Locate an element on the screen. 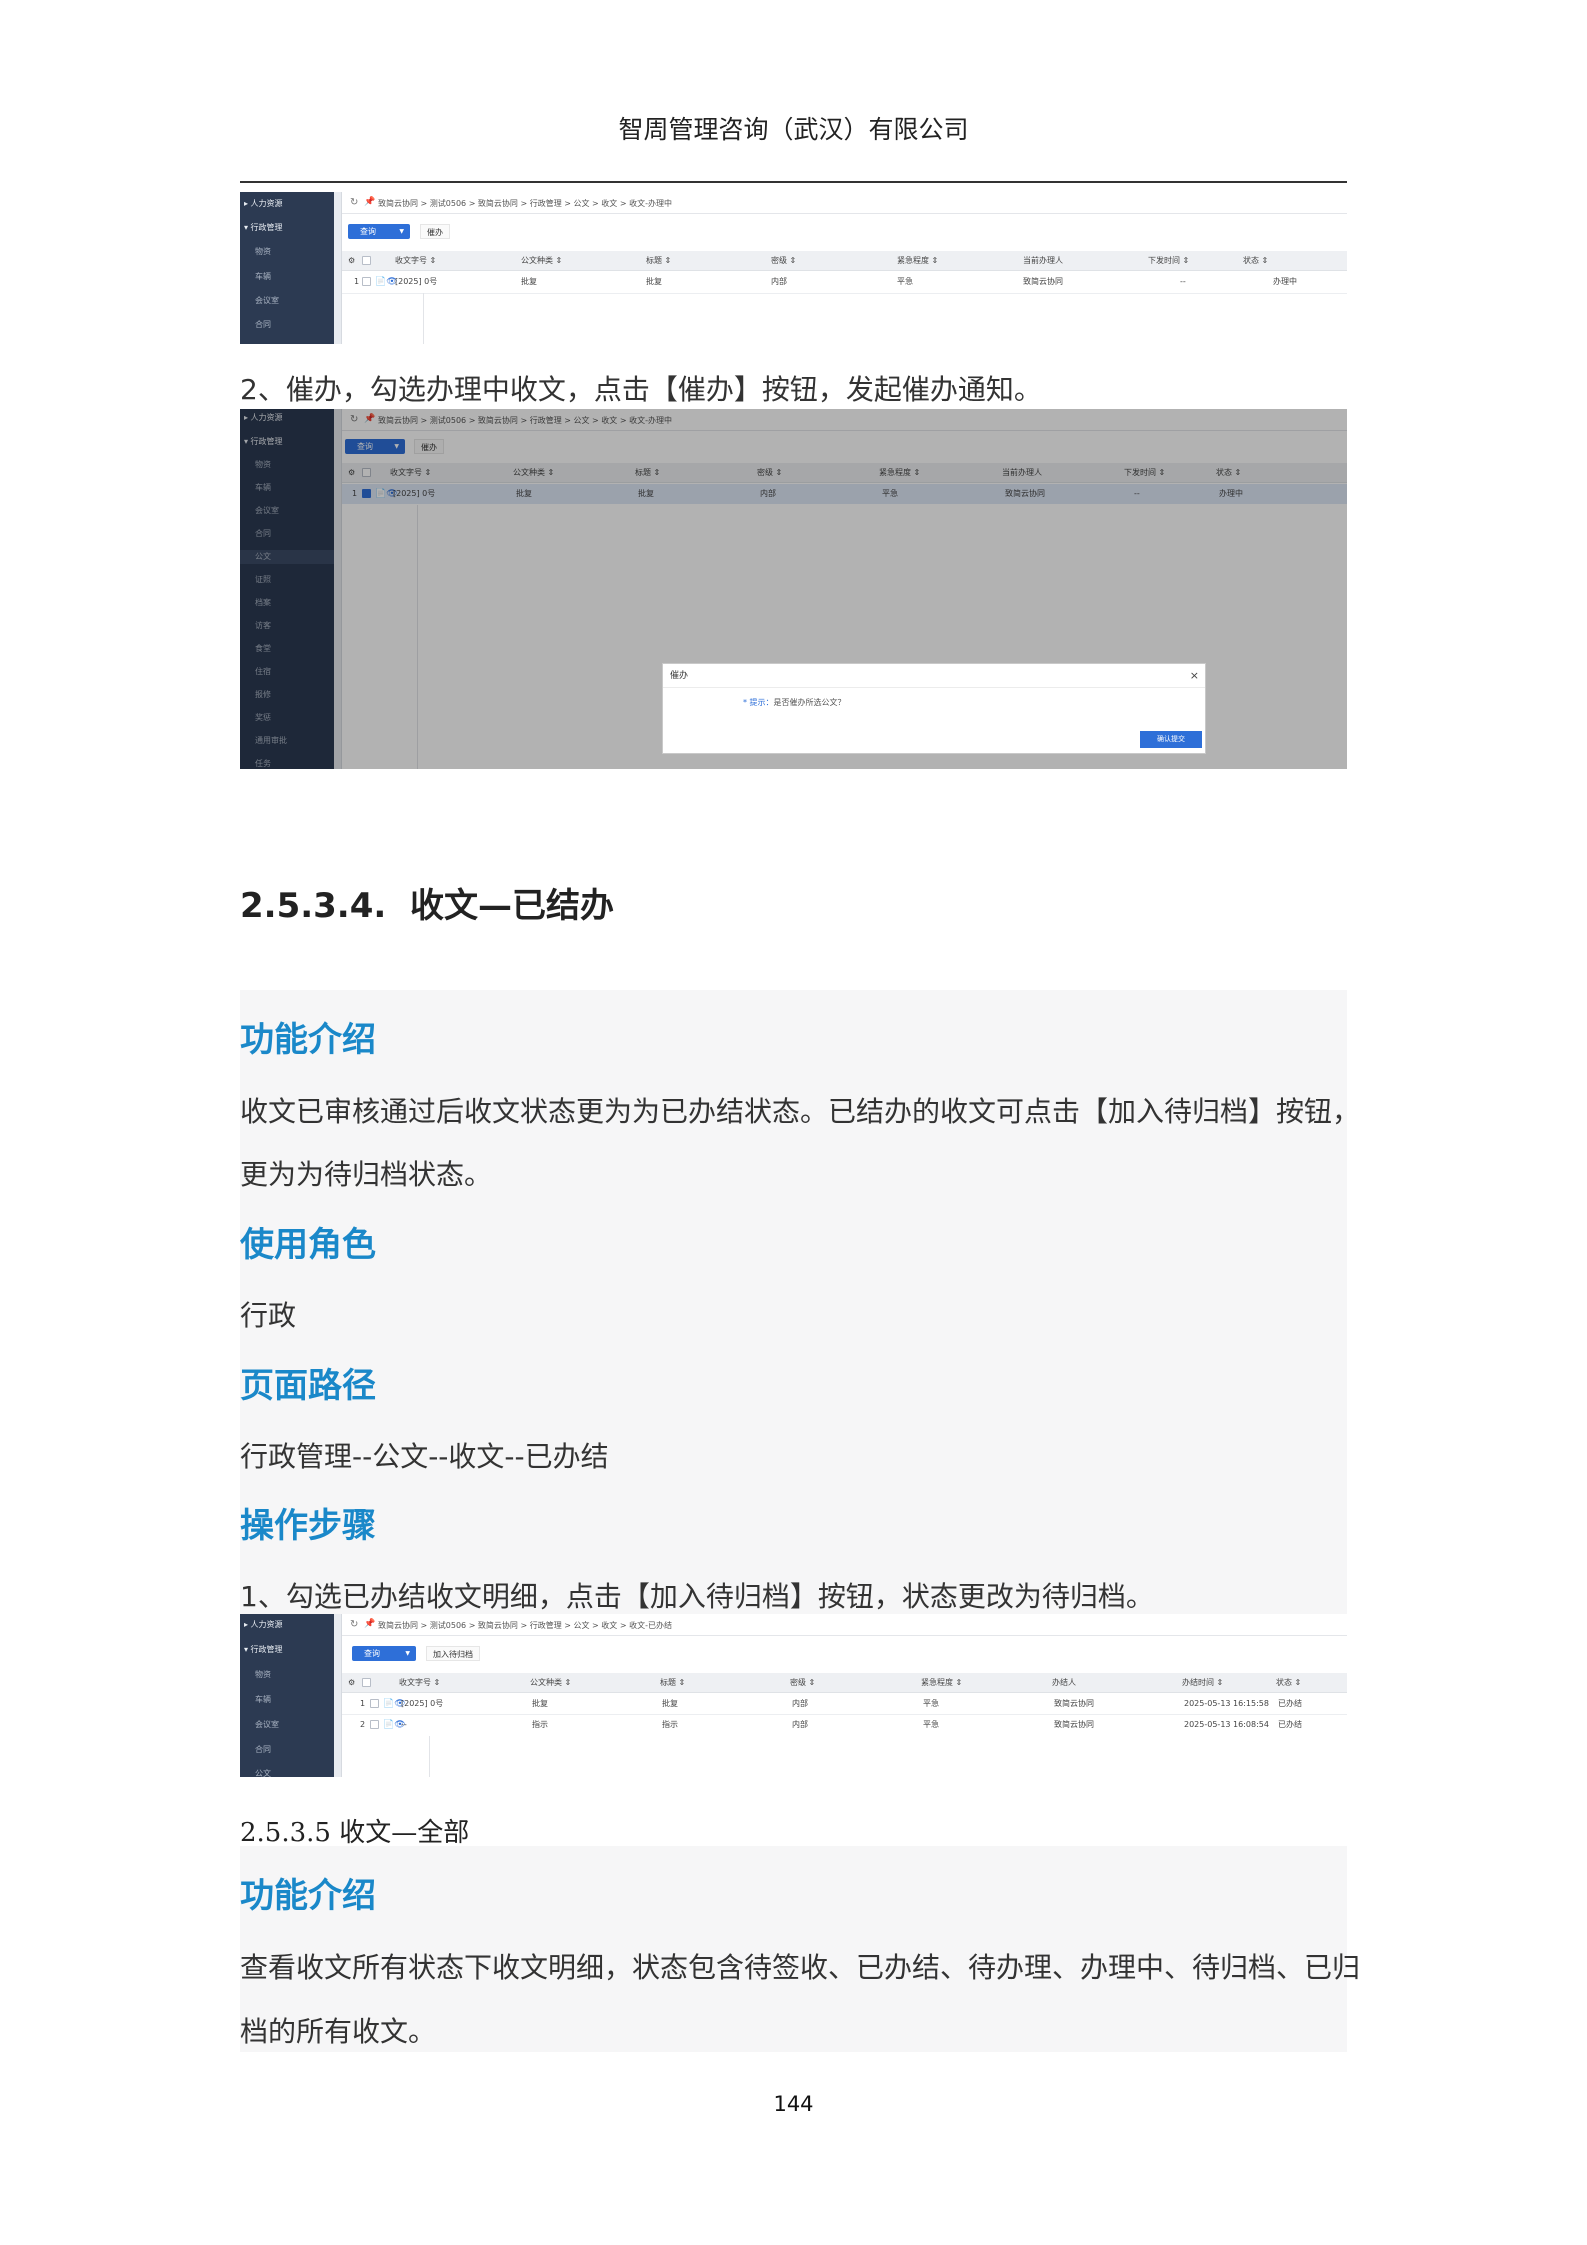 Image resolution: width=1587 pixels, height=2245 pixels. table-row: 1 📄👁 [2025] 0号 批复 批复 内部 平急 致简云协同 -- 办理中 is located at coordinates (793, 282).